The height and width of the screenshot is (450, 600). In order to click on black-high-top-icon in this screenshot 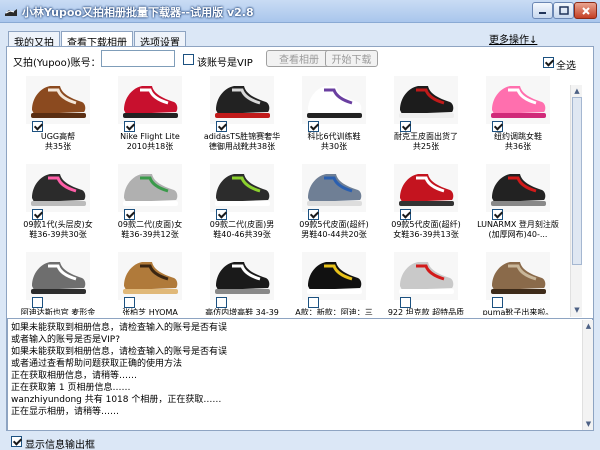, I will do `click(242, 100)`.